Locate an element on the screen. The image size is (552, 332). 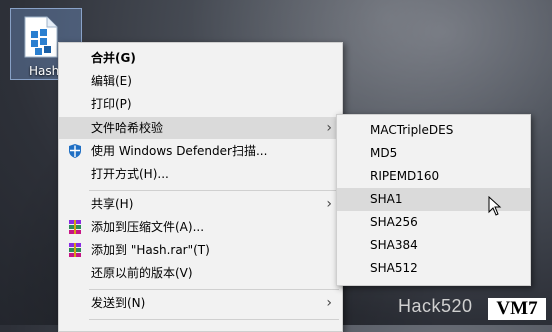
submenu-item-sha384: SHA384 is located at coordinates (433, 245).